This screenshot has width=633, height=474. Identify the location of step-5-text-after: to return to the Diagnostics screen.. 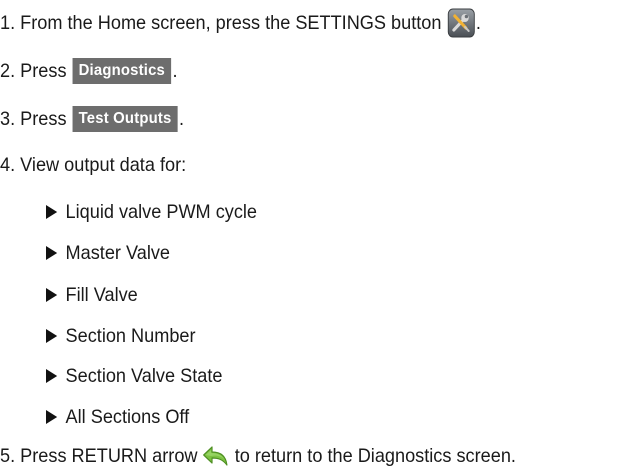
(375, 456).